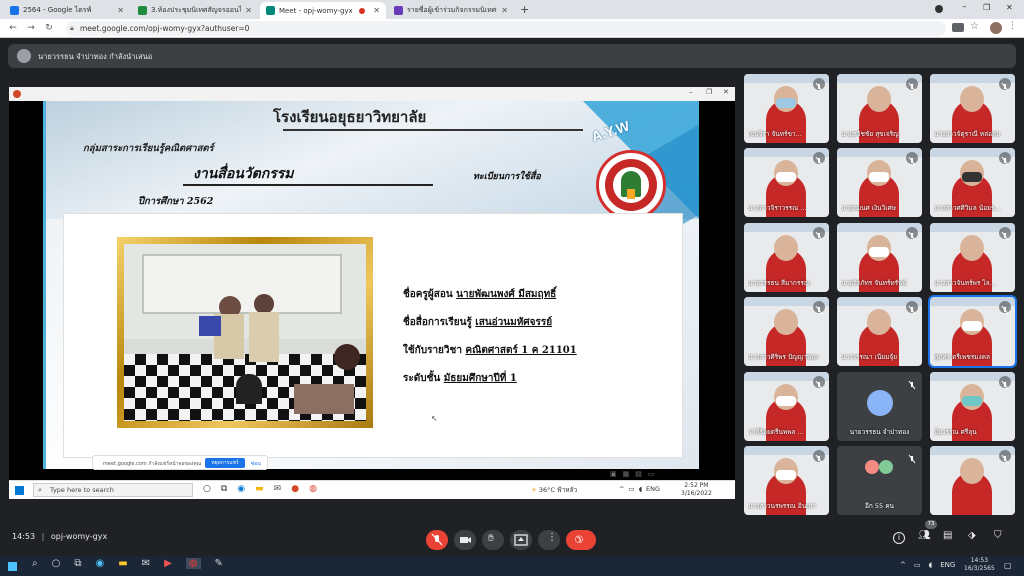 The height and width of the screenshot is (576, 1024). I want to click on profile-avatar, so click(996, 28).